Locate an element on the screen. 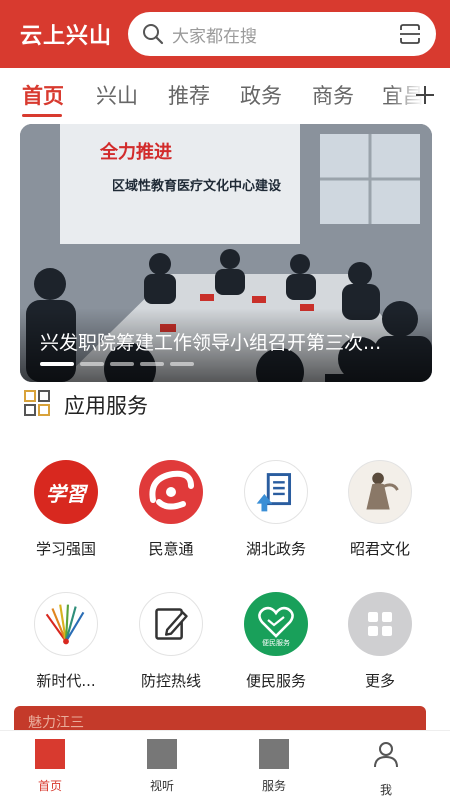  service-label: 民意通 is located at coordinates (171, 549).